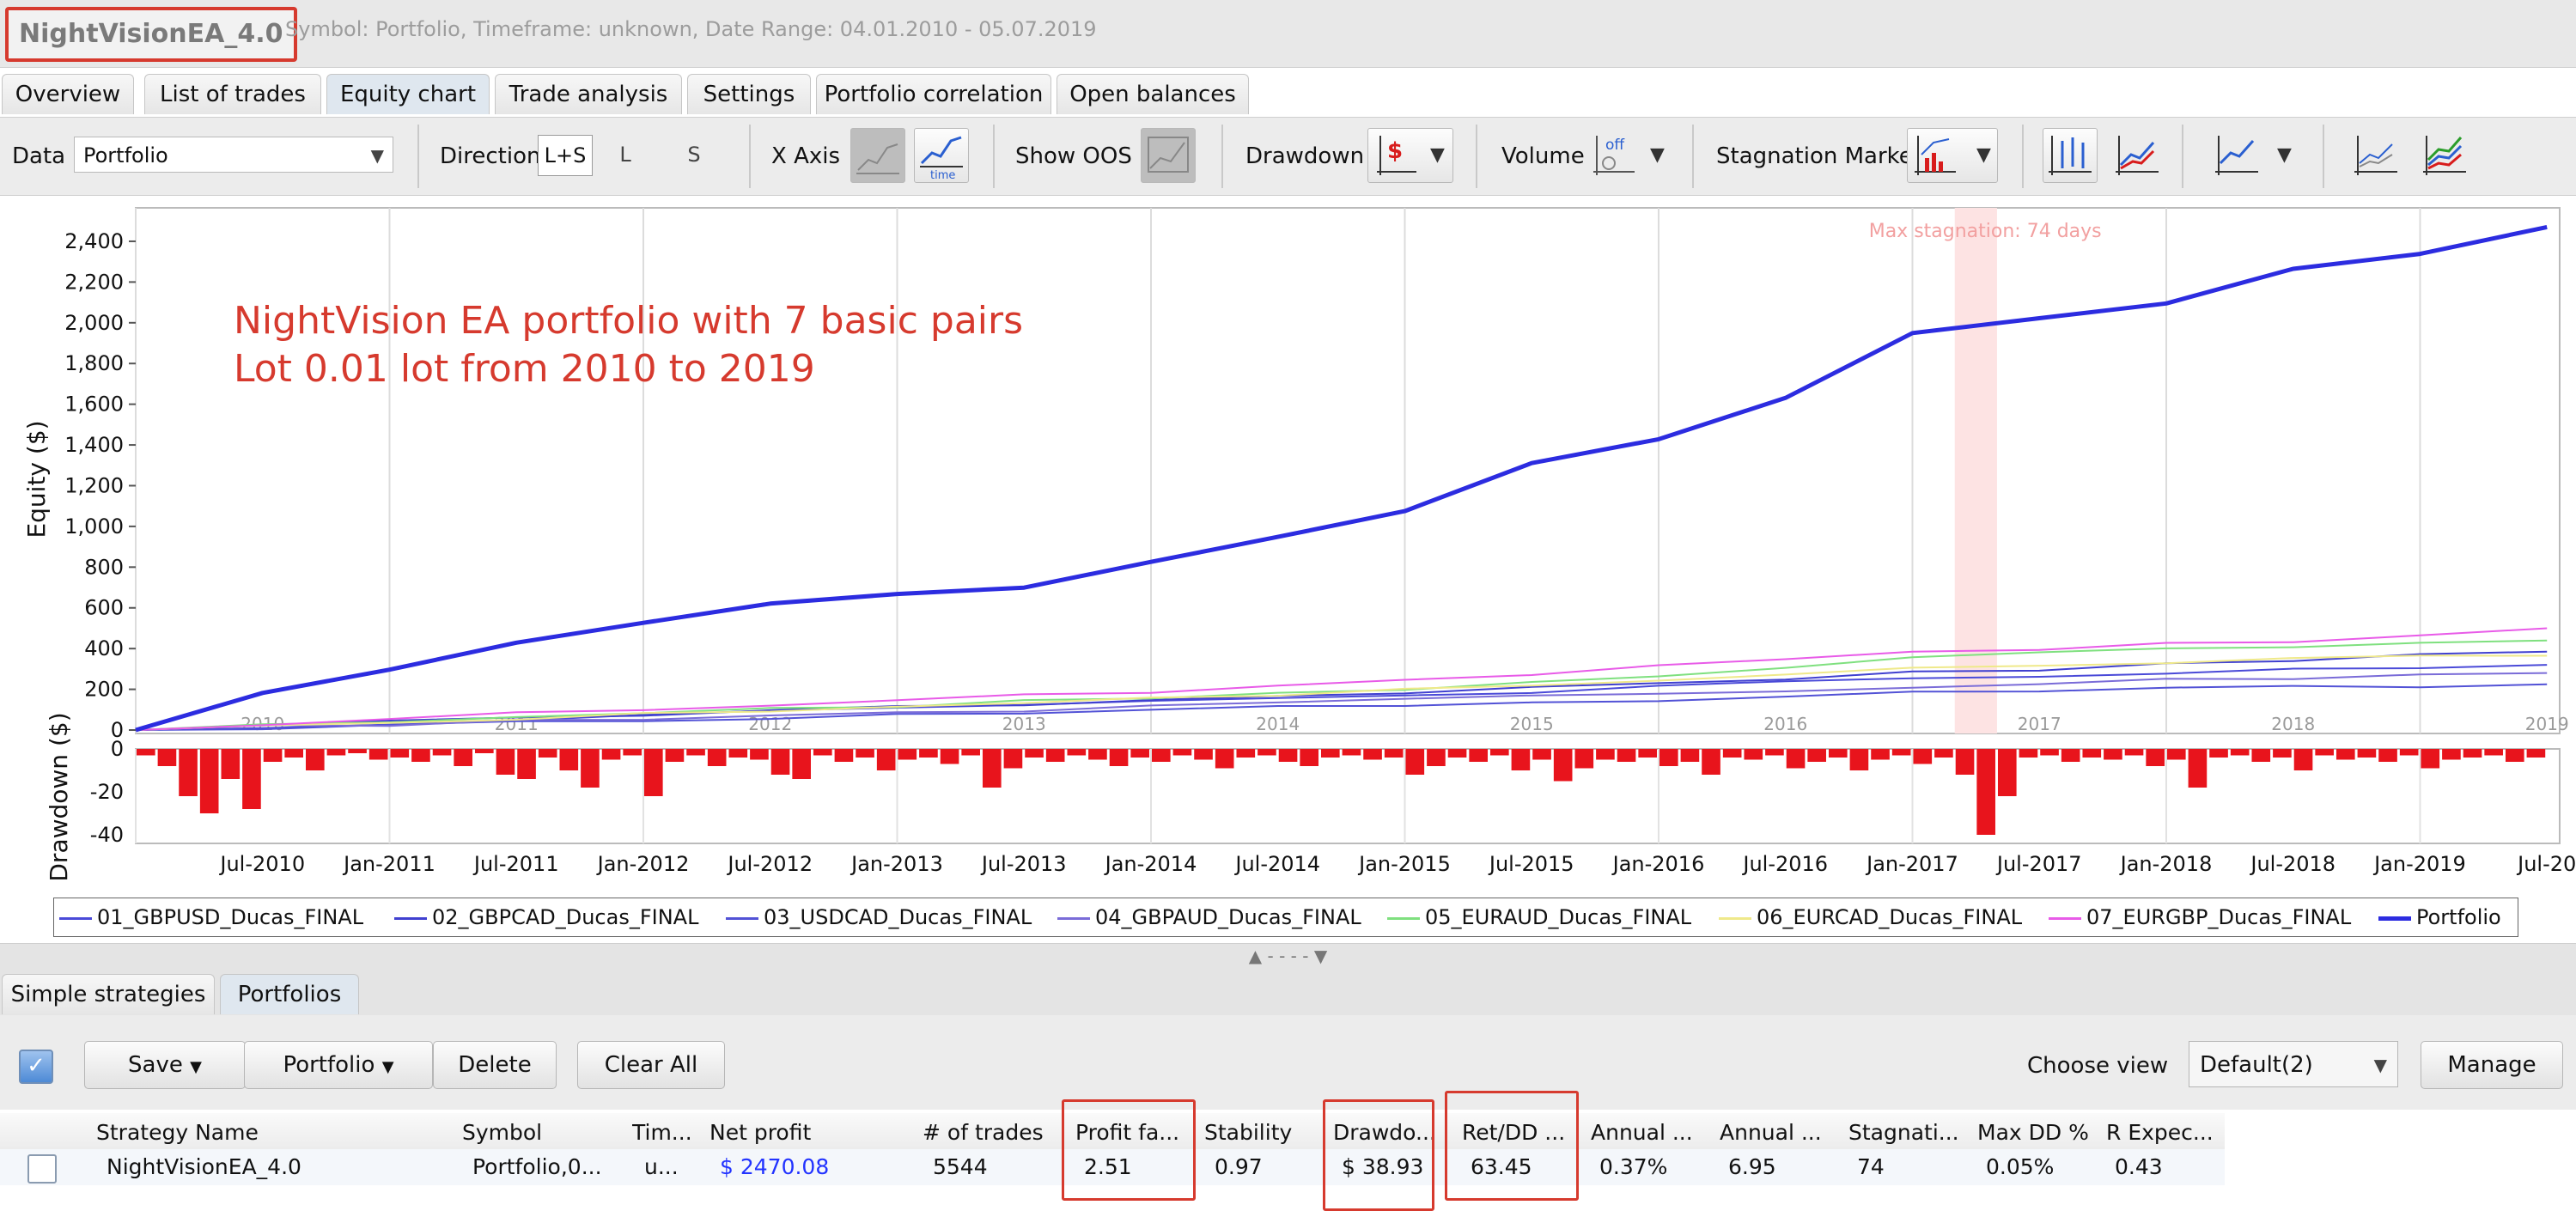 The width and height of the screenshot is (2576, 1211). I want to click on chart-style-d-icon, so click(2375, 155).